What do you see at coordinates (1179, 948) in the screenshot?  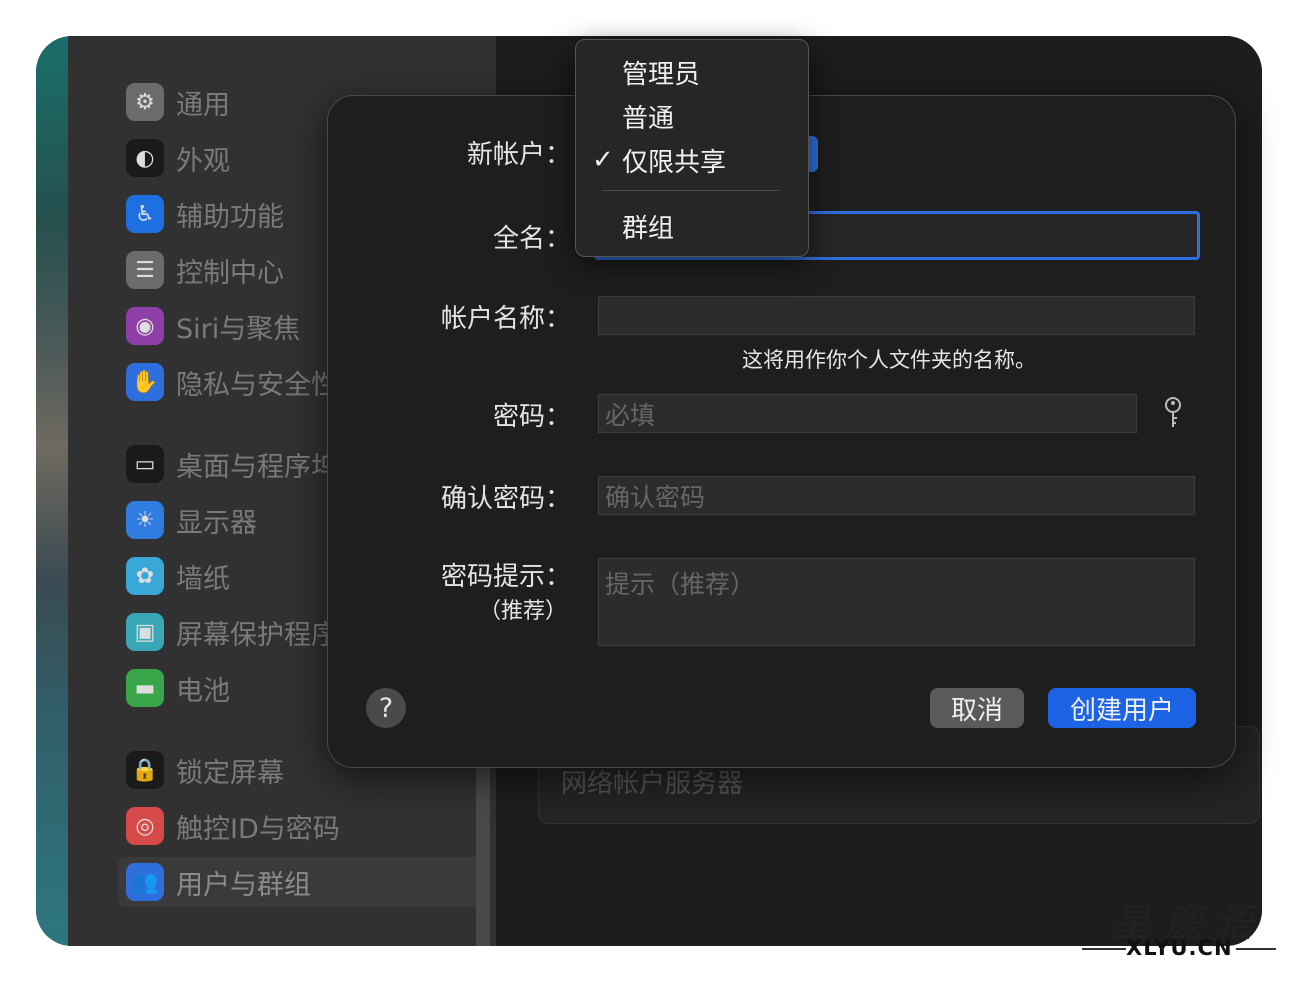 I see `watermark-domain: XLYU.CN` at bounding box center [1179, 948].